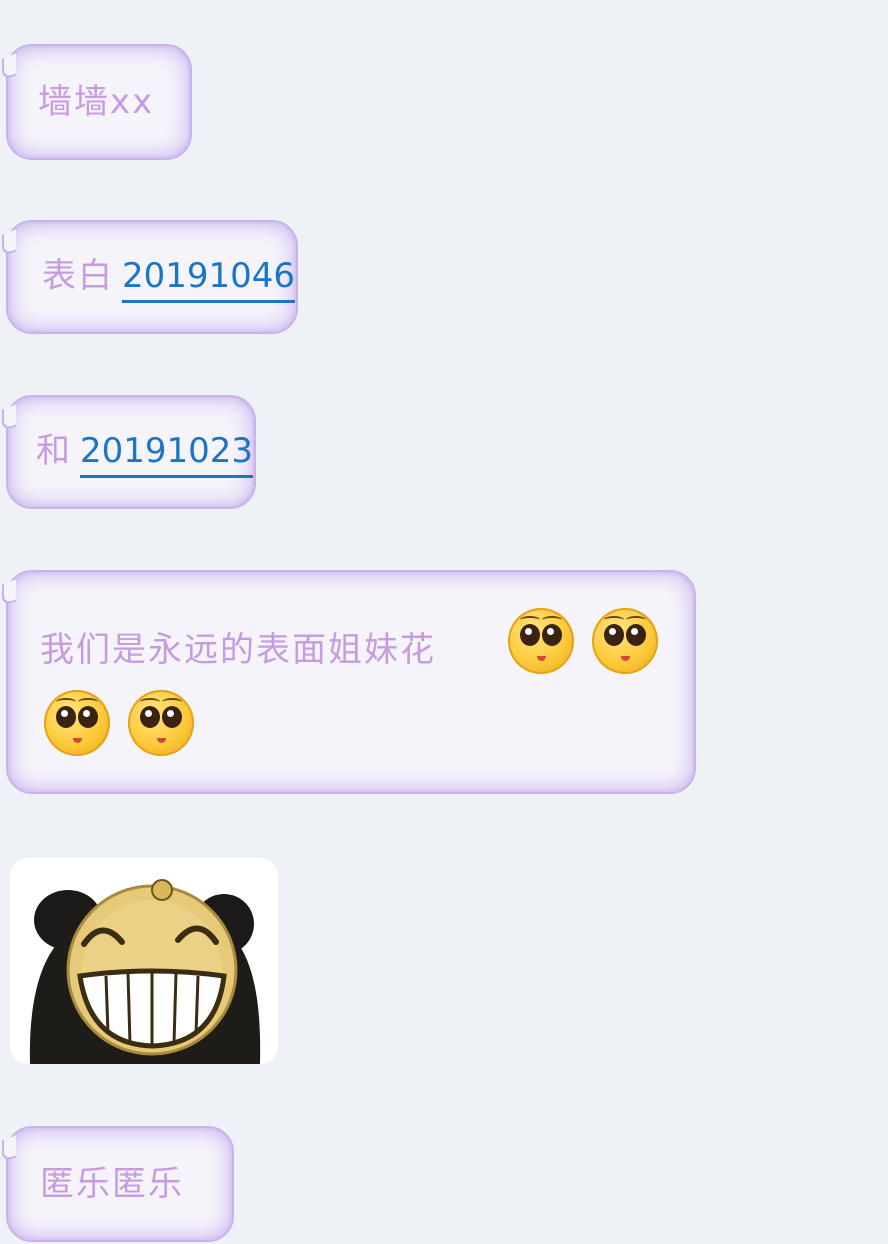  What do you see at coordinates (78, 276) in the screenshot?
I see `message-text: 表白` at bounding box center [78, 276].